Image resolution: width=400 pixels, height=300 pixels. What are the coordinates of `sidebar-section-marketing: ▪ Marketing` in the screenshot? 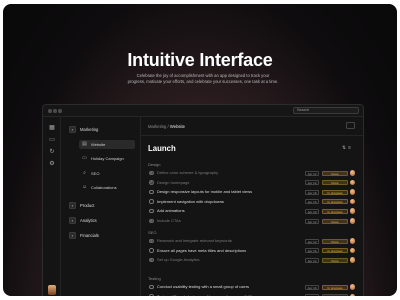 It's located at (83, 129).